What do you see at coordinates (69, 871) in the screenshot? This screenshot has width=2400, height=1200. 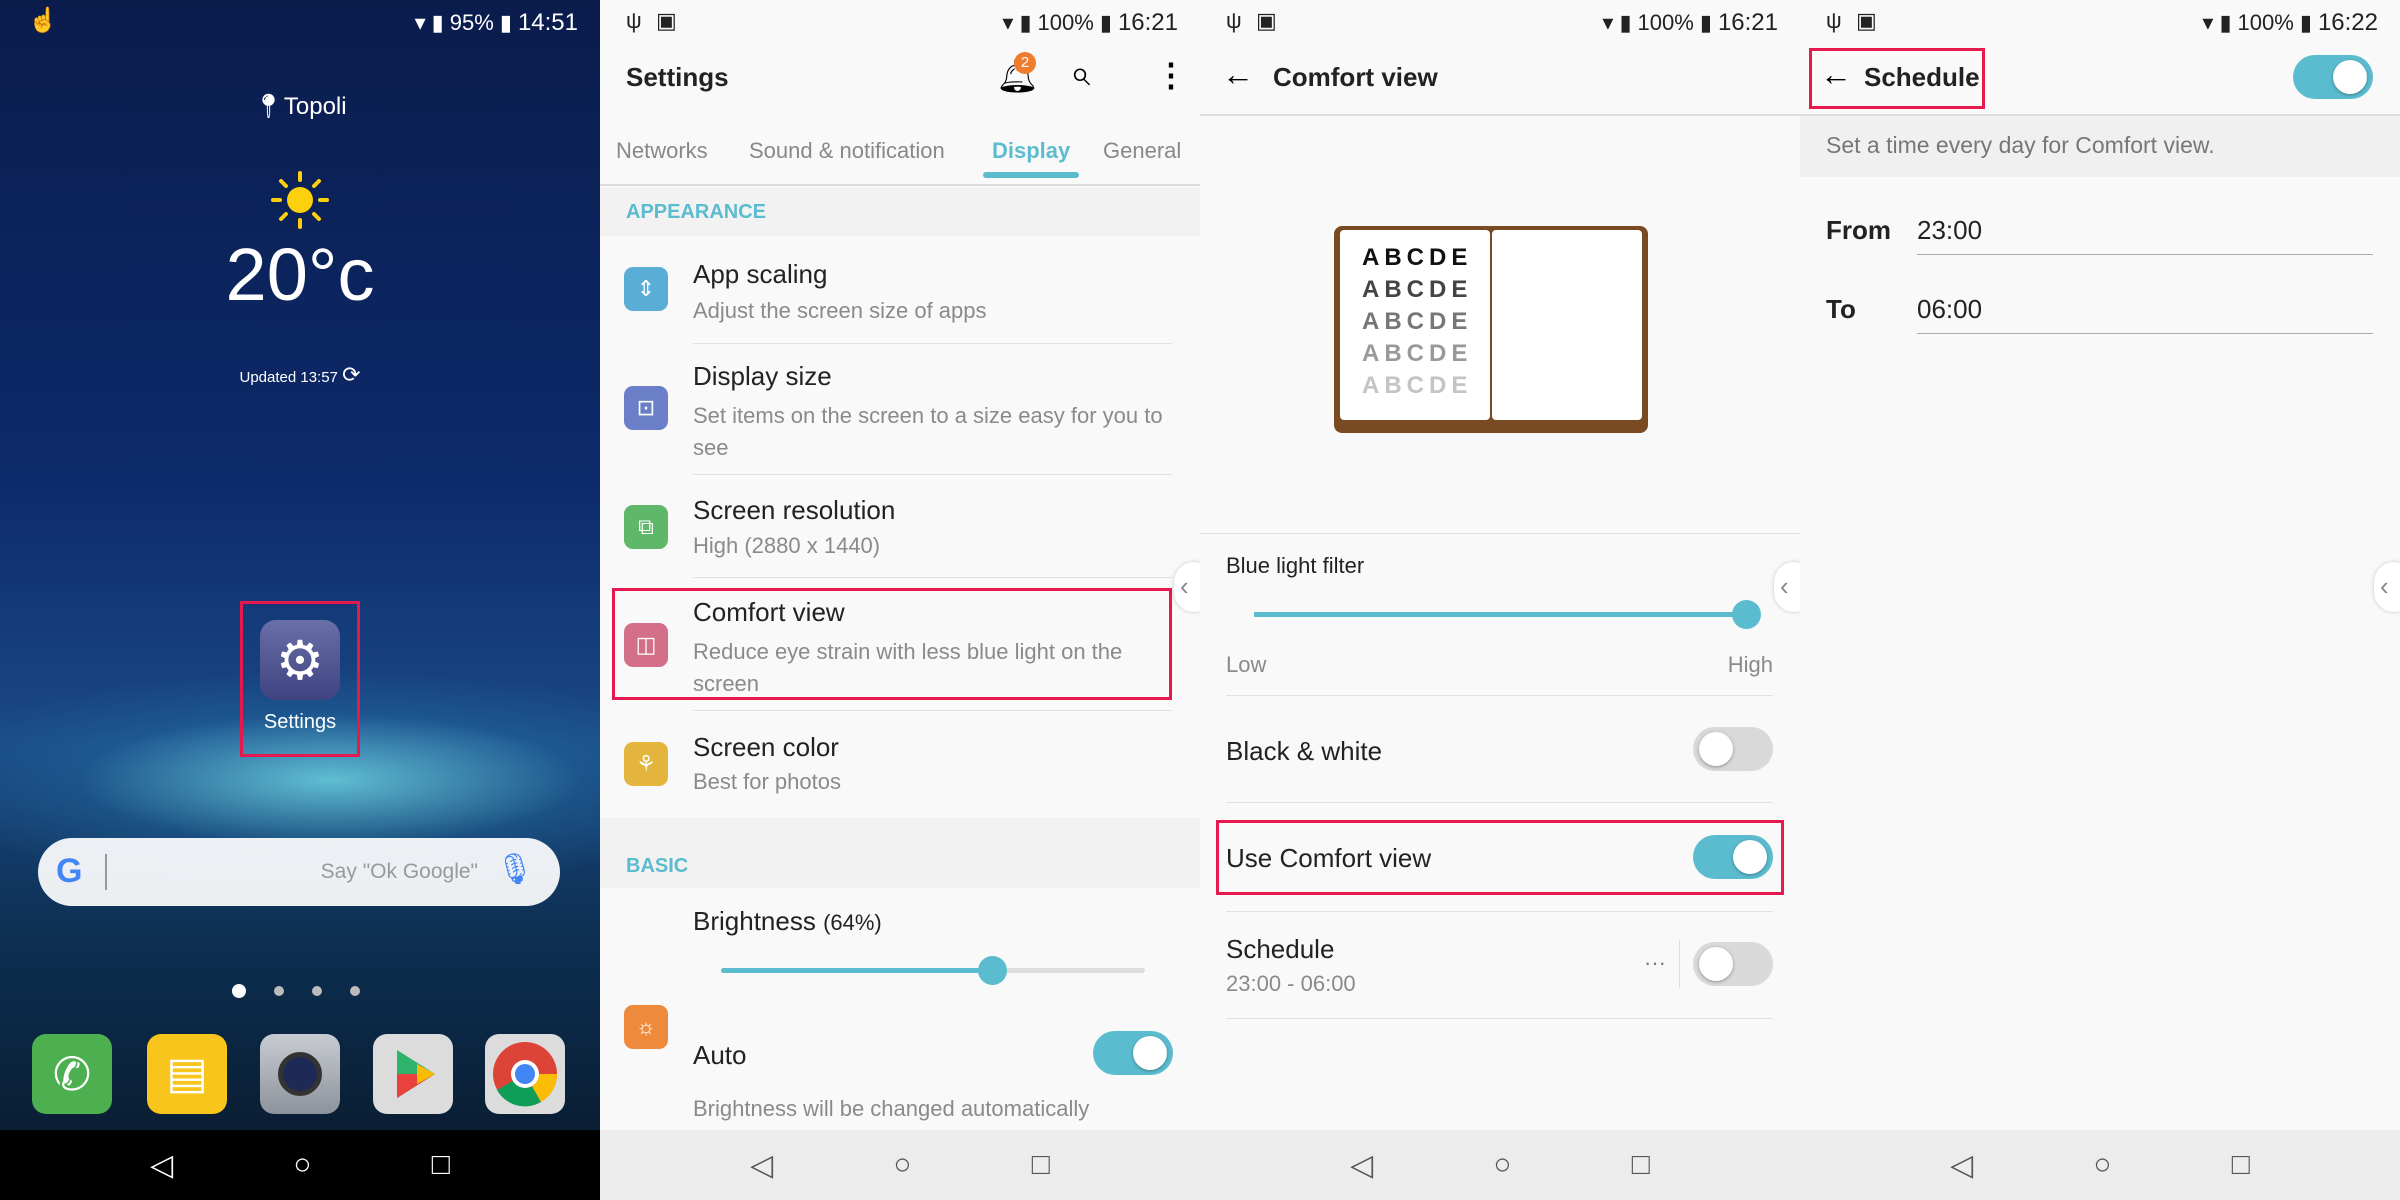 I see `google-logo-icon: G` at bounding box center [69, 871].